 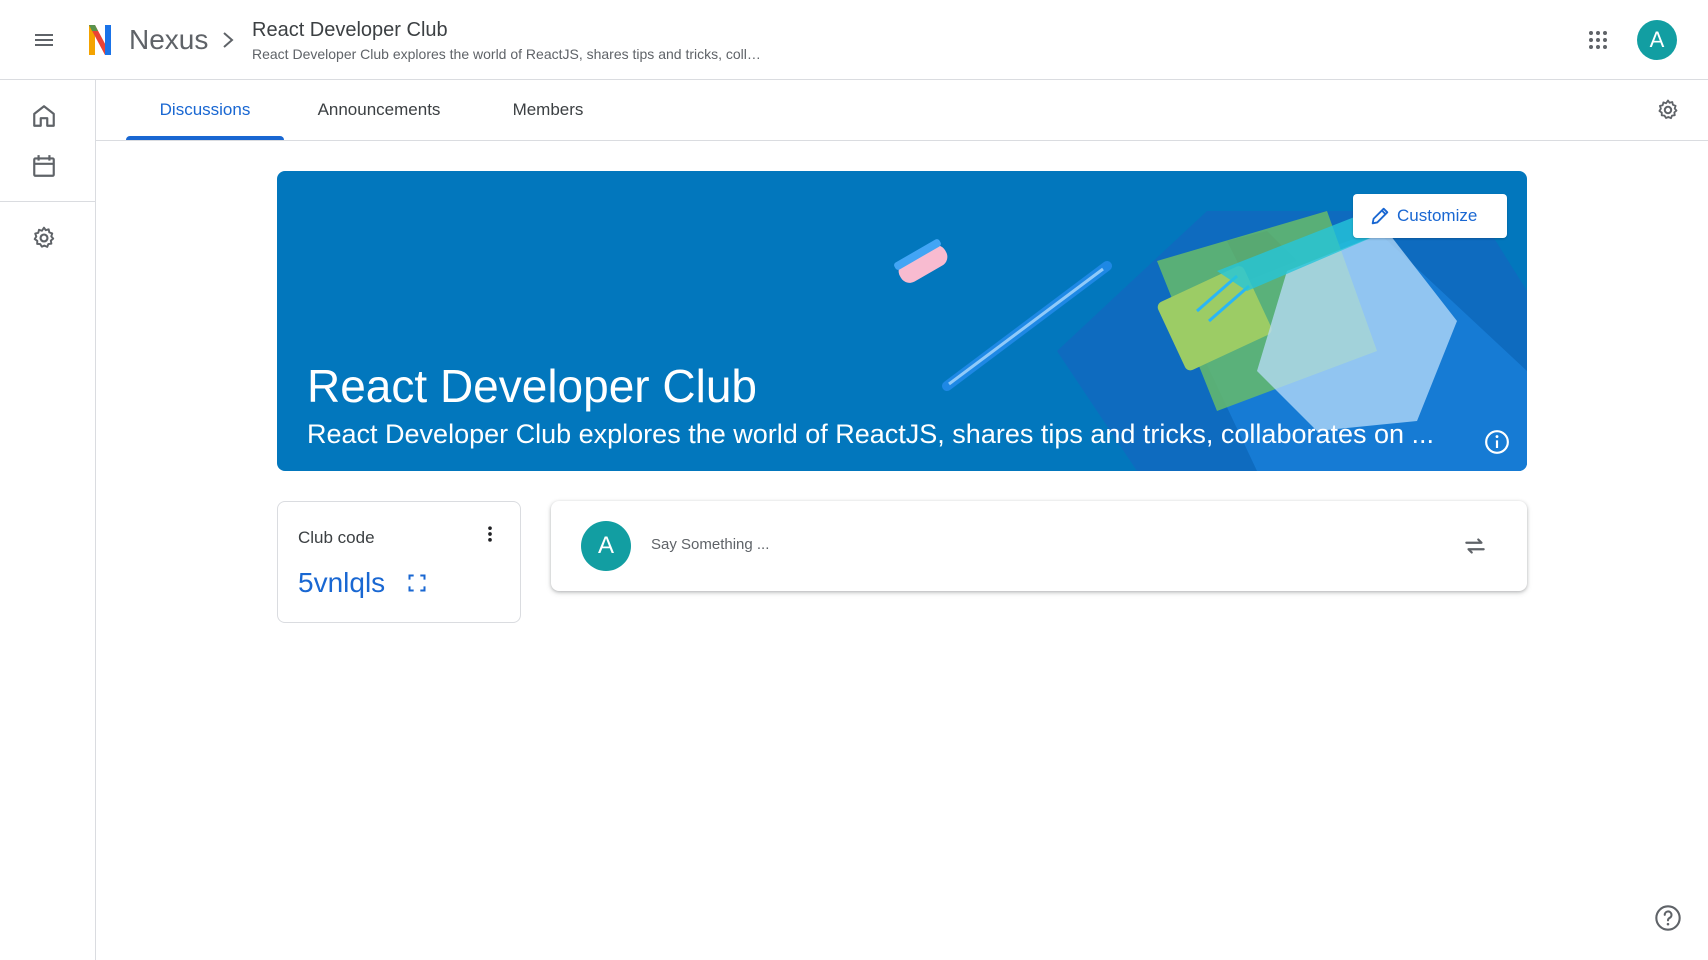 I want to click on account-avatar: A, so click(x=1657, y=40).